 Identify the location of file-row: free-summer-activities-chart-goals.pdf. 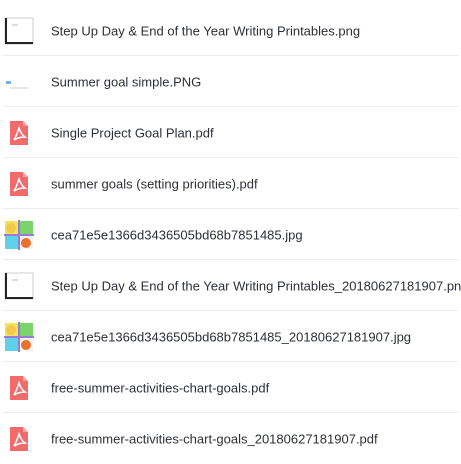
(230, 387).